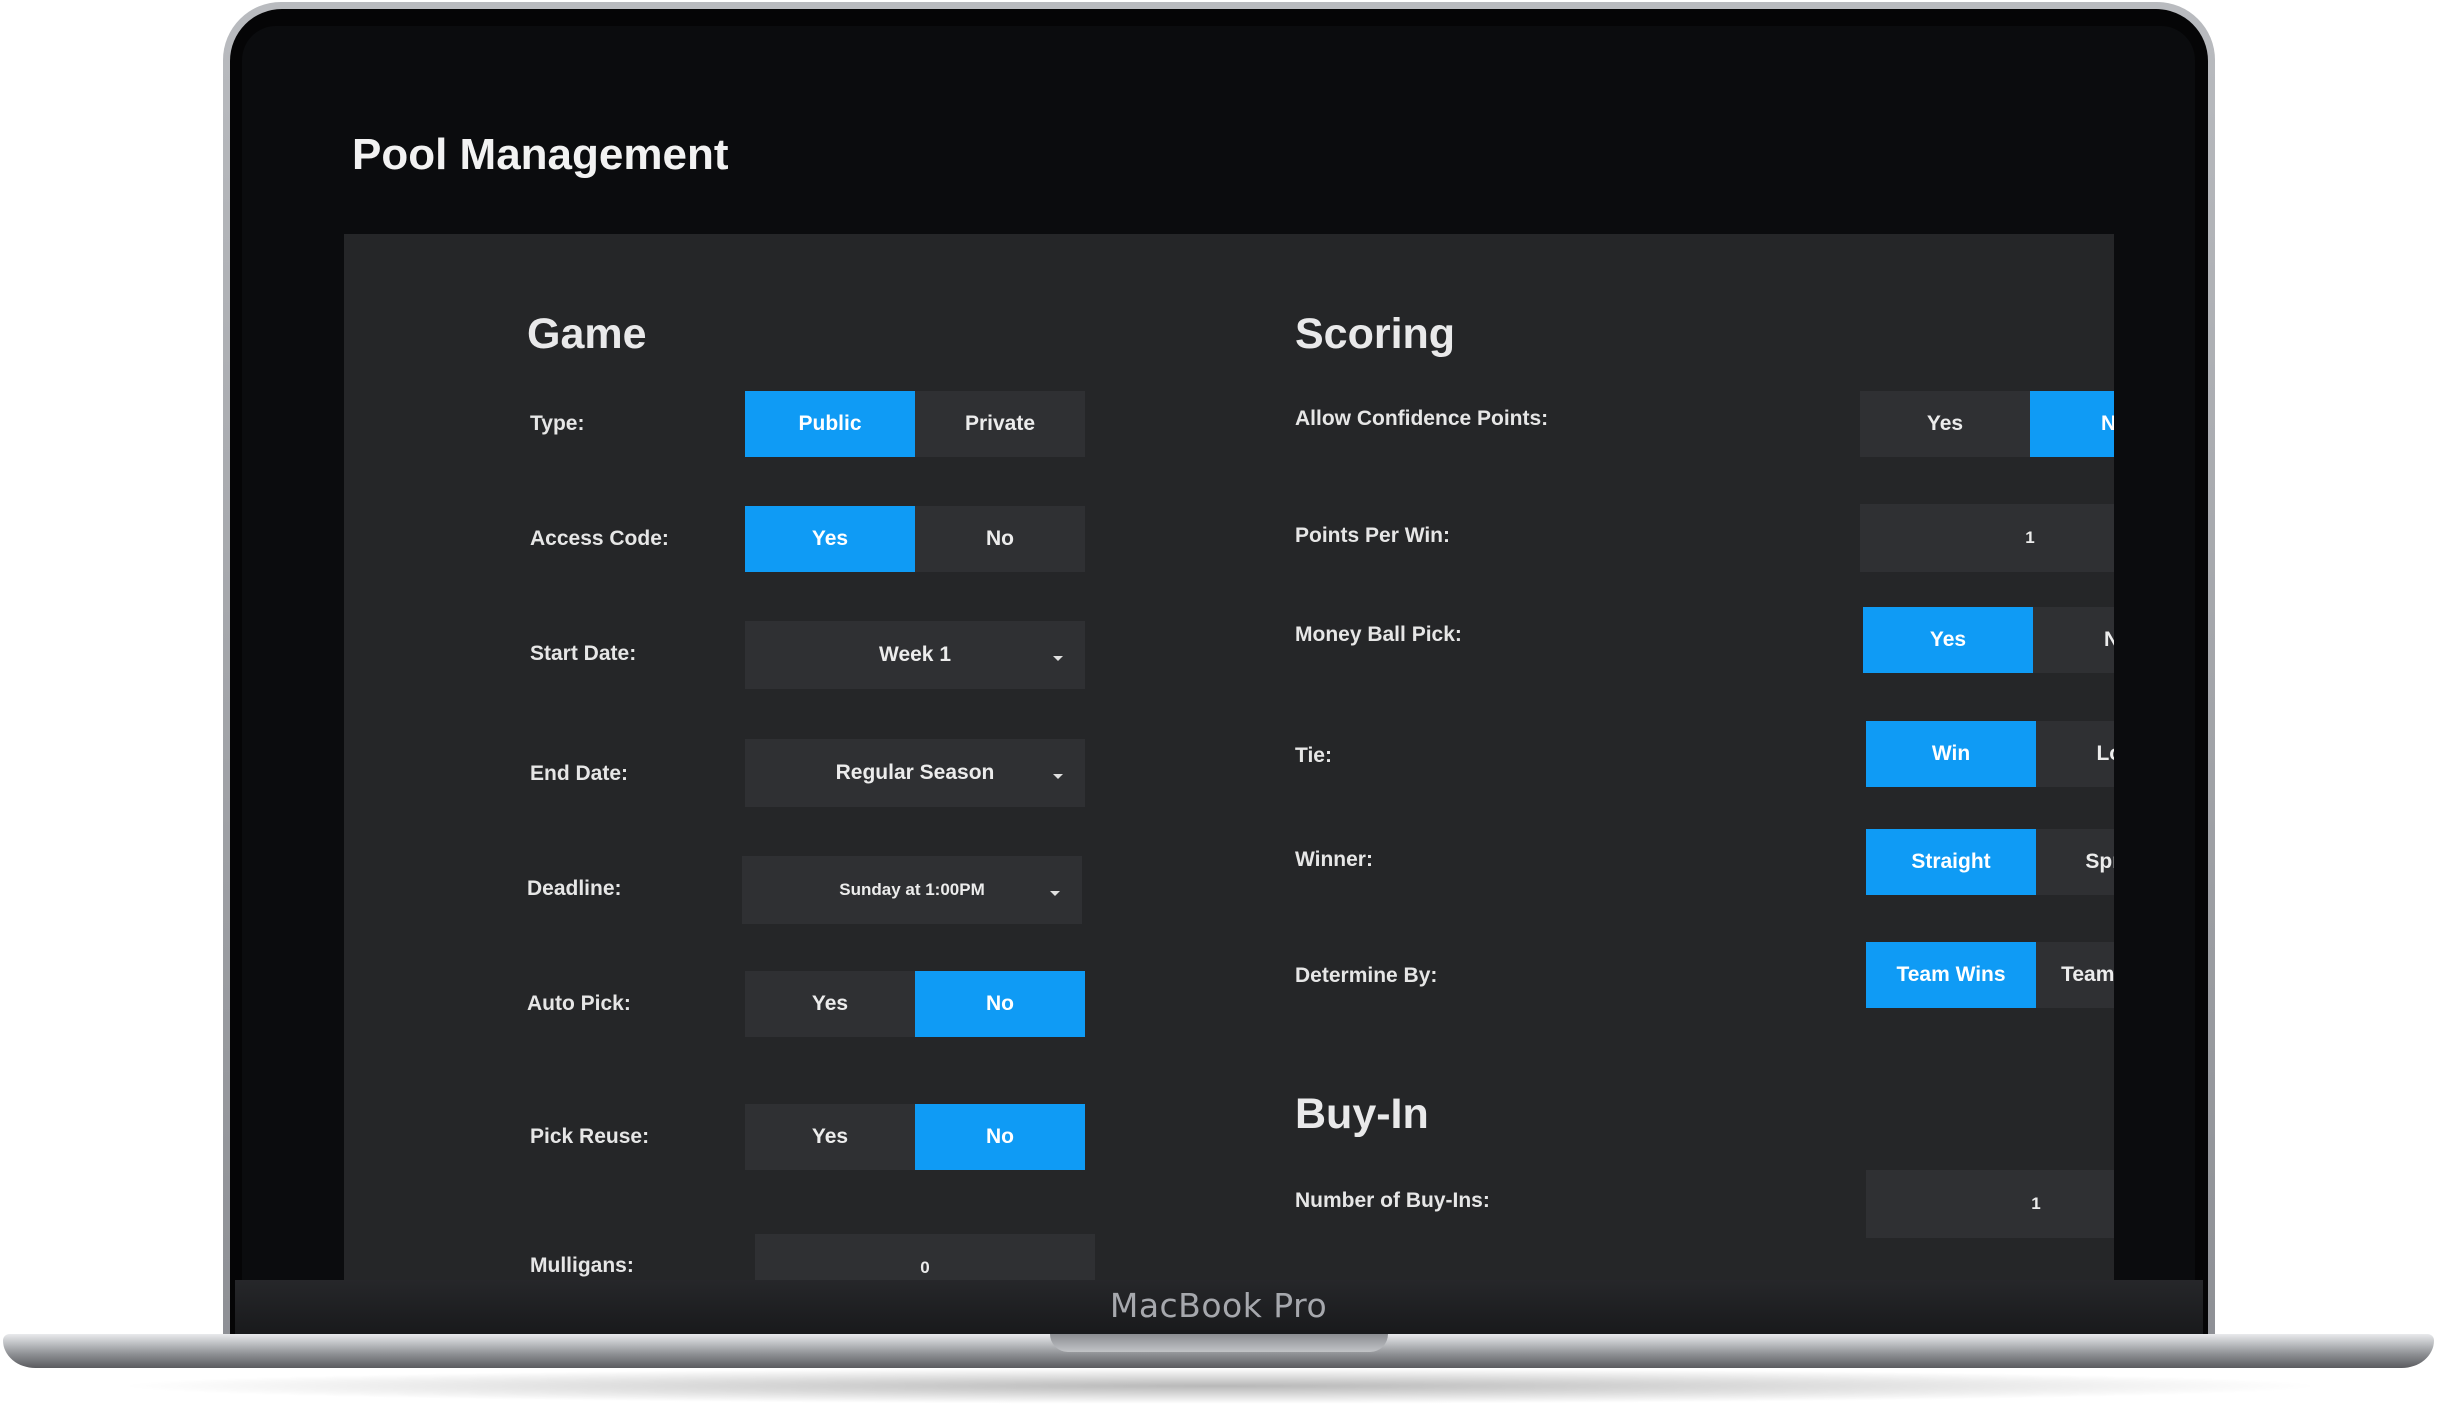 Image resolution: width=2437 pixels, height=1428 pixels. What do you see at coordinates (1362, 1114) in the screenshot?
I see `buy-in-section-title: Buy-In` at bounding box center [1362, 1114].